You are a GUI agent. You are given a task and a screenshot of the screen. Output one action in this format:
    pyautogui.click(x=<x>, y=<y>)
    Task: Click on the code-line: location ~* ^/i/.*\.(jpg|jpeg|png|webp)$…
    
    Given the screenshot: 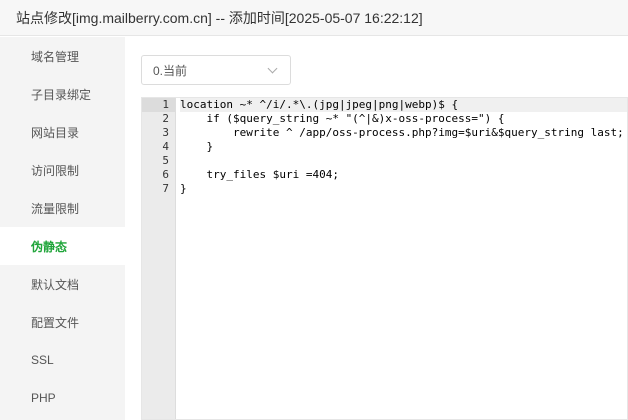 What is the action you would take?
    pyautogui.click(x=403, y=105)
    